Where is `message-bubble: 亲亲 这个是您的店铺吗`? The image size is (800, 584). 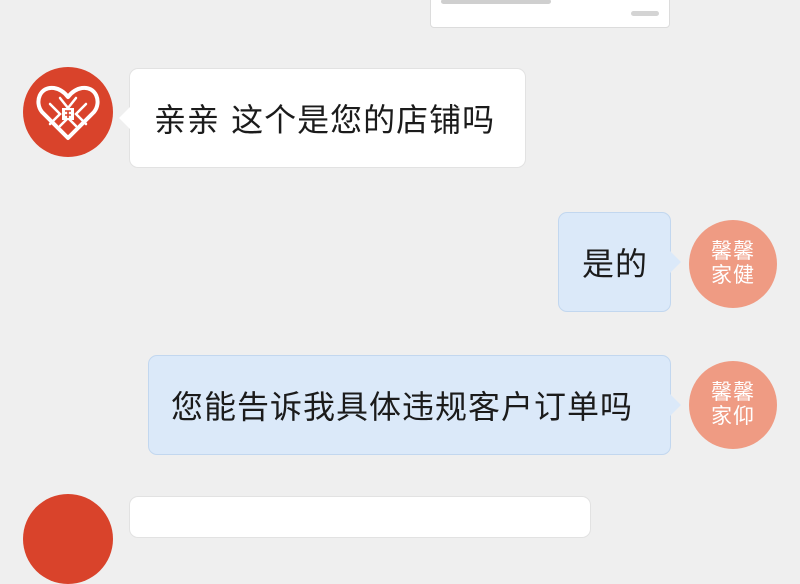 message-bubble: 亲亲 这个是您的店铺吗 is located at coordinates (322, 118).